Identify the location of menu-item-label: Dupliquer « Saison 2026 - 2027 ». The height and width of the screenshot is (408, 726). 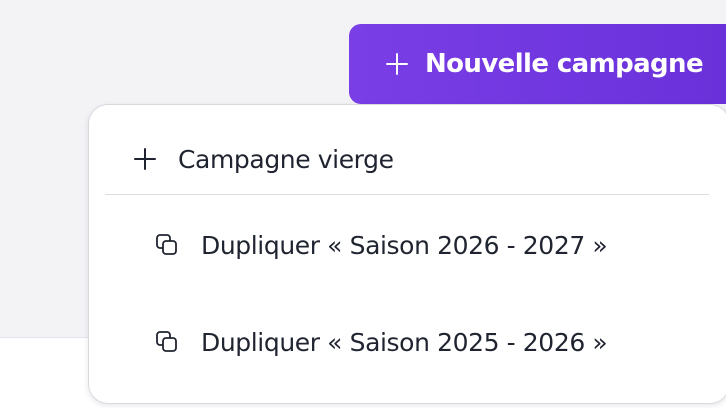
(404, 245).